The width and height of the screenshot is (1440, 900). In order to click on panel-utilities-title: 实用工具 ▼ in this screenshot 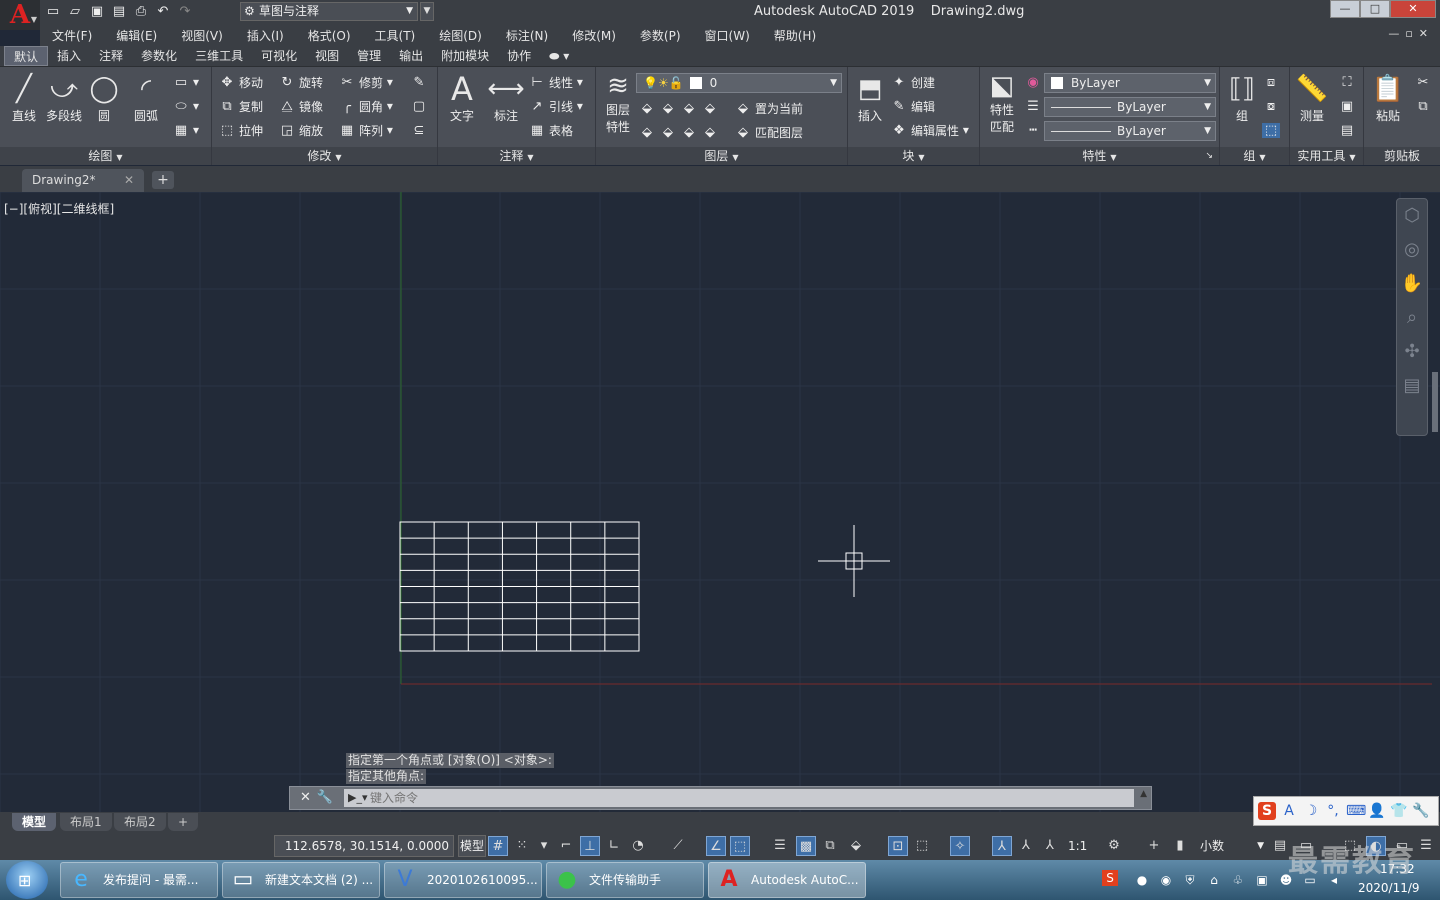, I will do `click(1326, 156)`.